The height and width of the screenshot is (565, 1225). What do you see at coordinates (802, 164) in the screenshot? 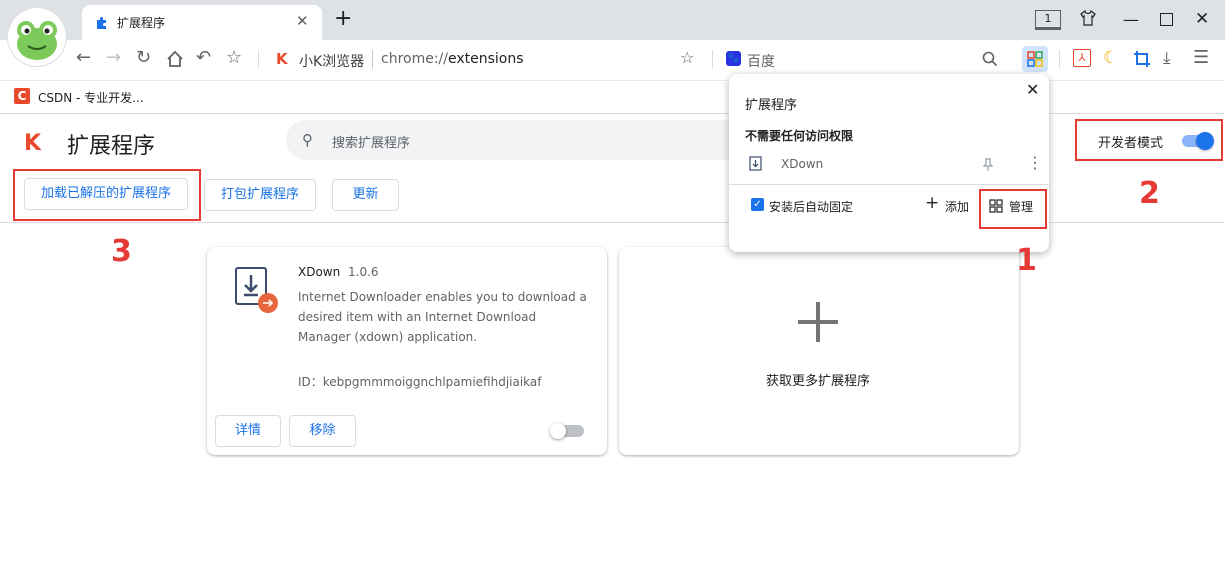
I see `popup-extension-name: XDown` at bounding box center [802, 164].